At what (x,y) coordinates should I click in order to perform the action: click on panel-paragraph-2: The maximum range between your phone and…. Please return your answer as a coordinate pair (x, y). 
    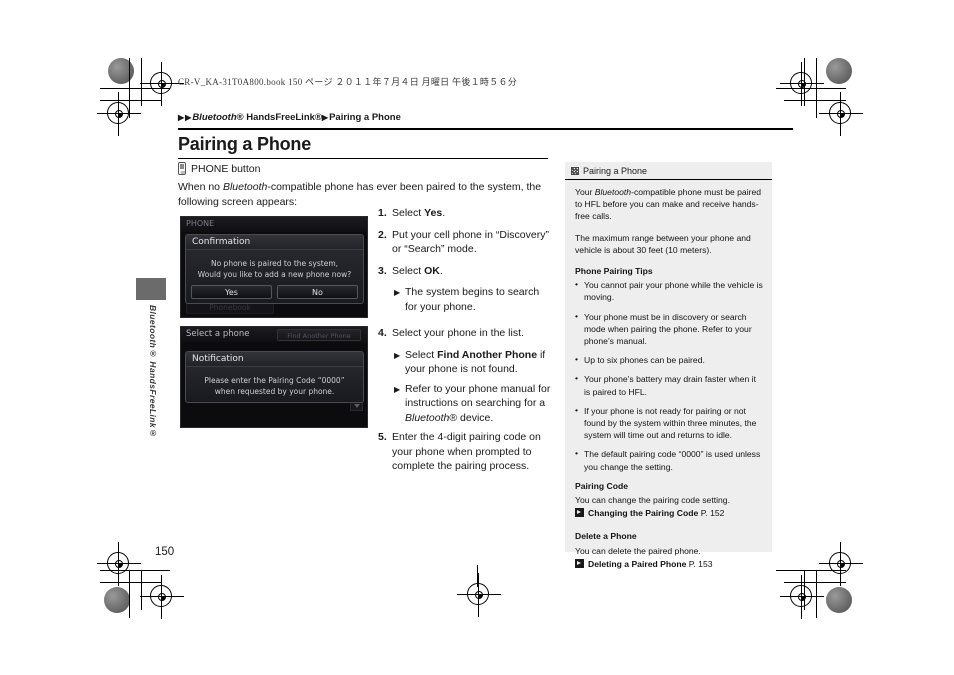
    Looking at the image, I should click on (663, 243).